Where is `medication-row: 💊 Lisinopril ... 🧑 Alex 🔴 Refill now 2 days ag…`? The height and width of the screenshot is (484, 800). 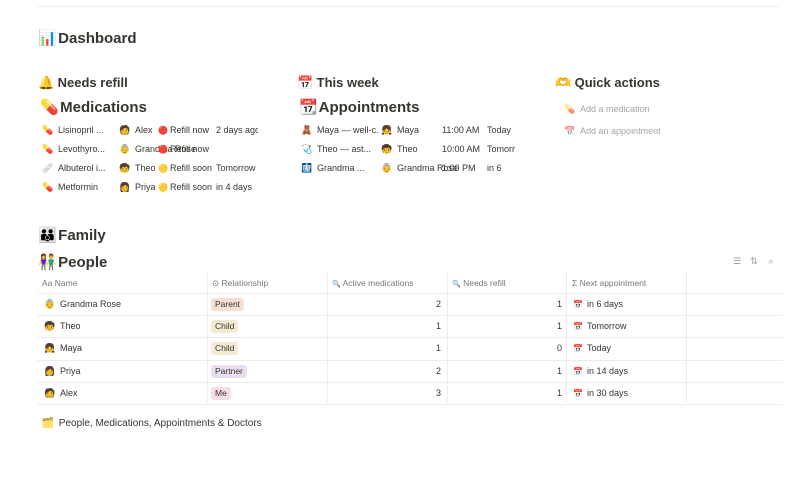
medication-row: 💊 Lisinopril ... 🧑 Alex 🔴 Refill now 2 days ag… is located at coordinates (149, 133).